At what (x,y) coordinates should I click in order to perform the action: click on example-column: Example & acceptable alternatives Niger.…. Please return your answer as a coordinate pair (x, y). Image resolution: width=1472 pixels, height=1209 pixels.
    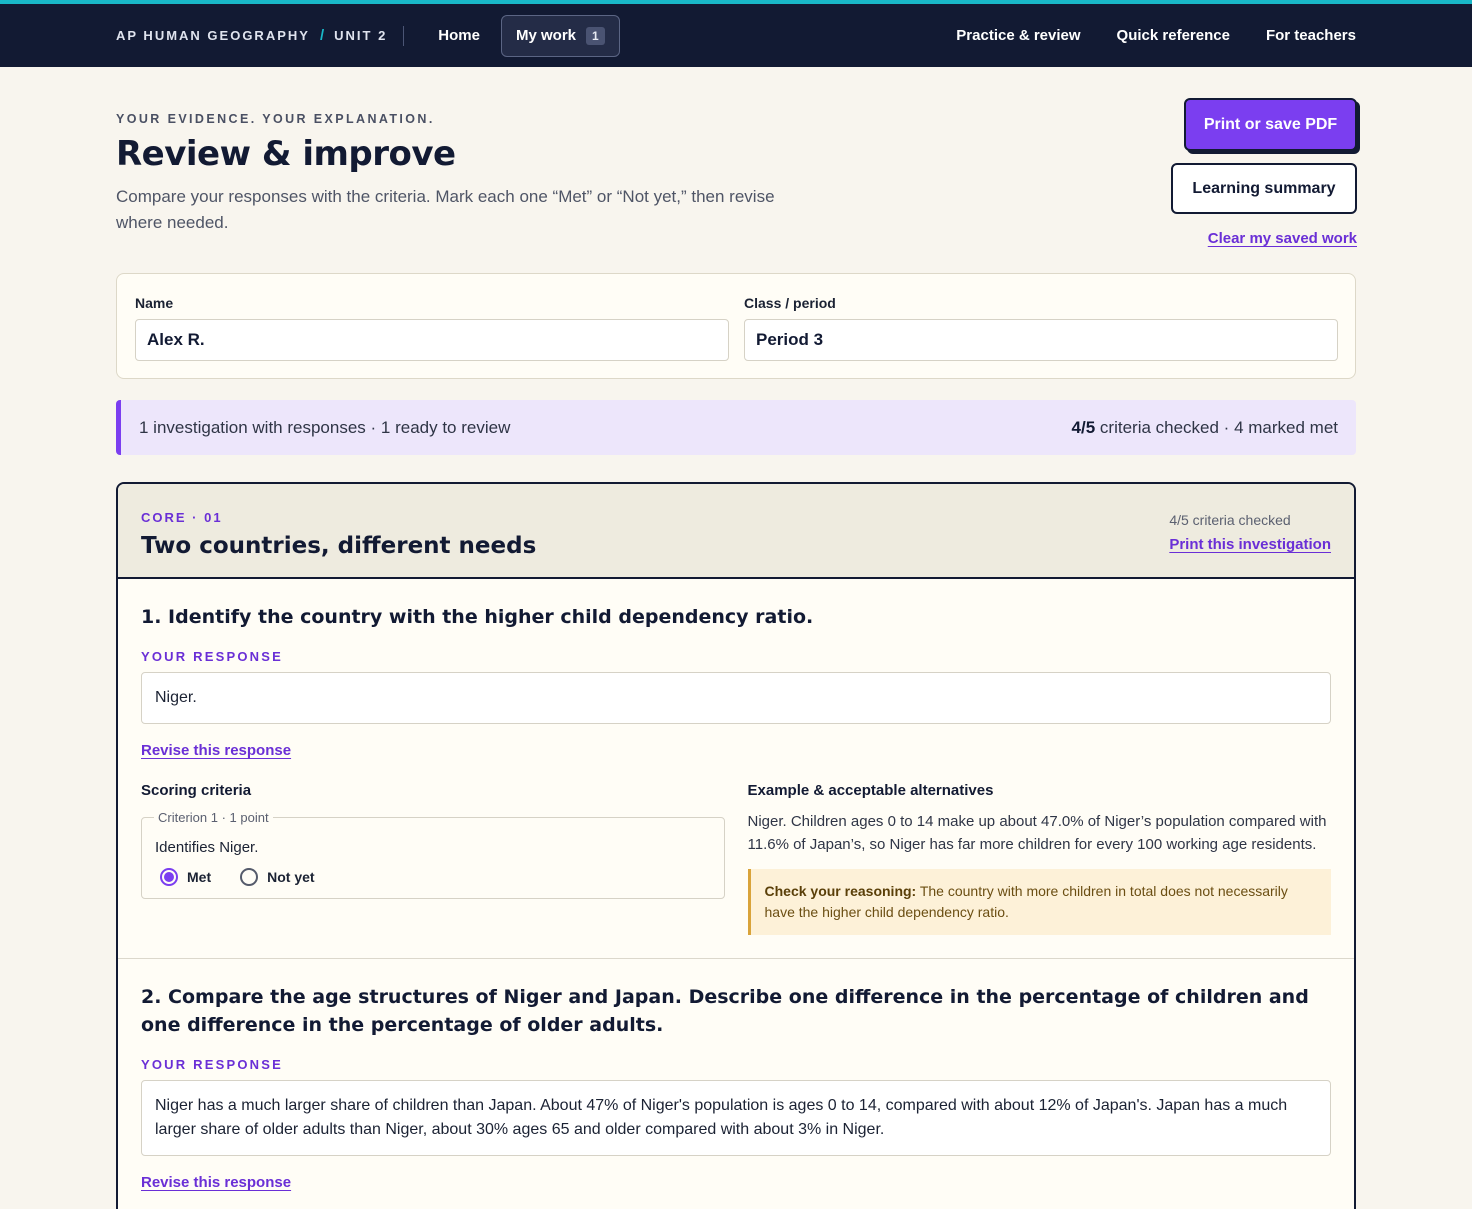
    Looking at the image, I should click on (1039, 858).